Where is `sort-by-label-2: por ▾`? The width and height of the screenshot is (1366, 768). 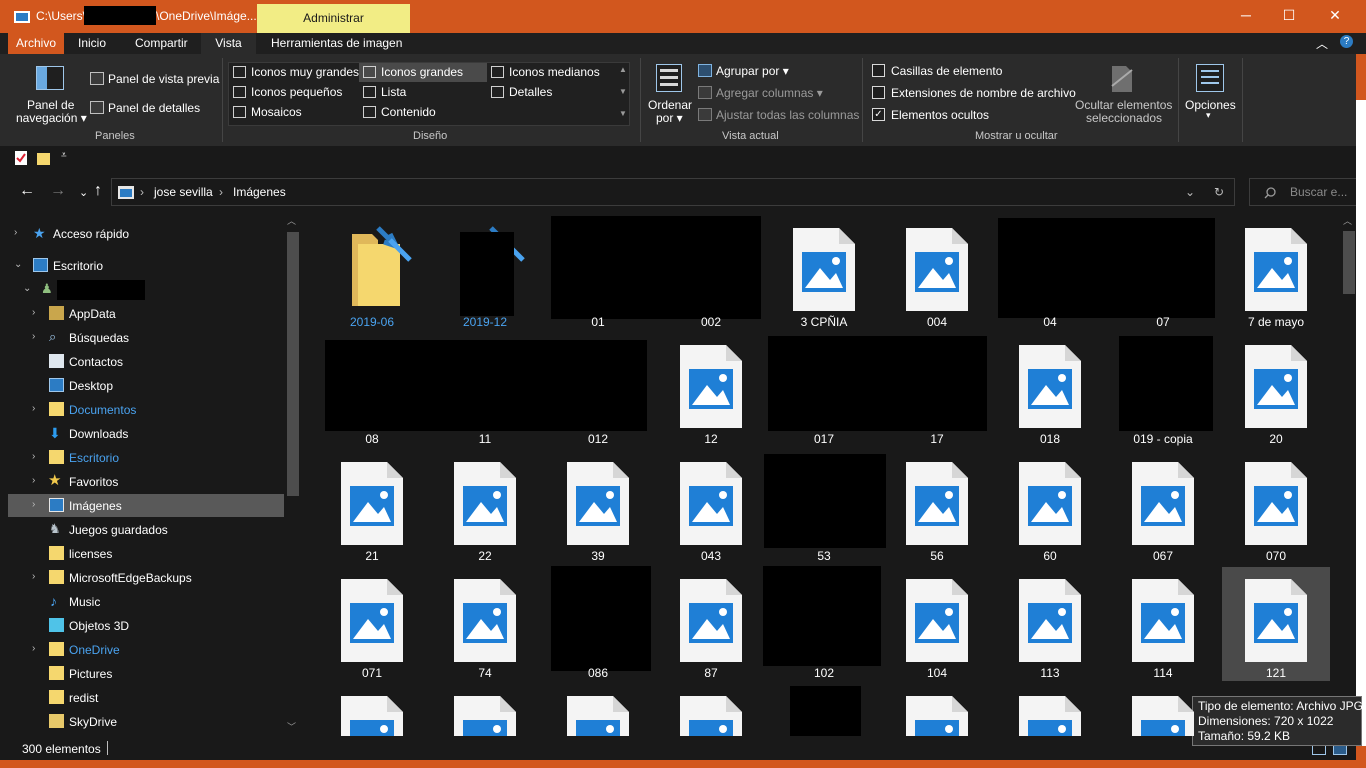 sort-by-label-2: por ▾ is located at coordinates (669, 118).